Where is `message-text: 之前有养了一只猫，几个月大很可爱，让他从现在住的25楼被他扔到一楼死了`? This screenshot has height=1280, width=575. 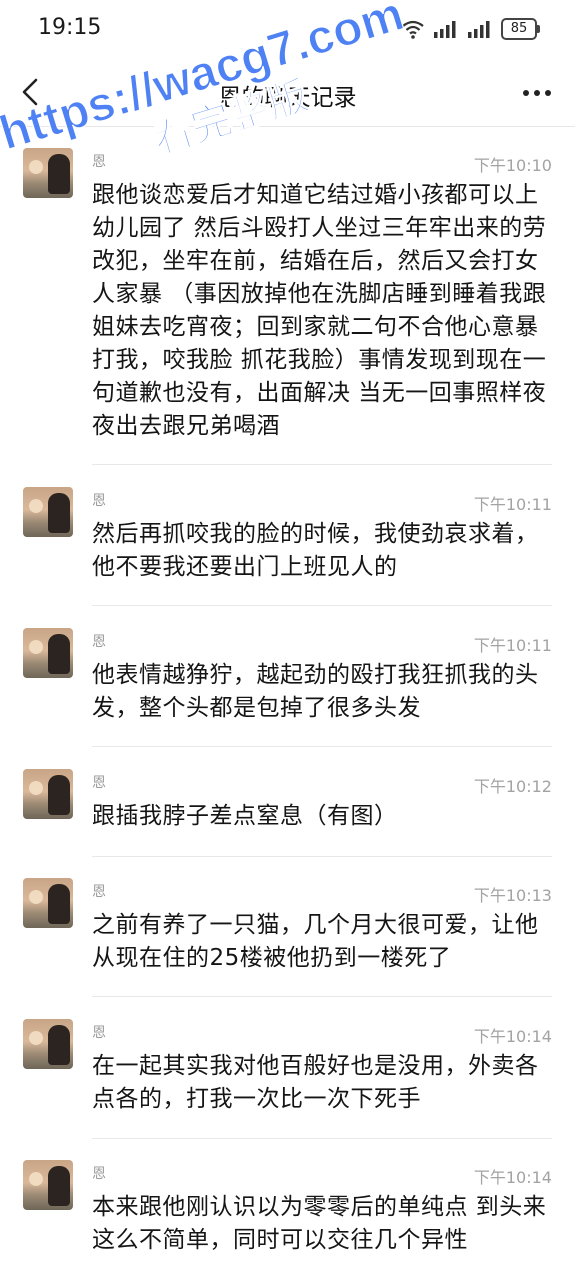
message-text: 之前有养了一只猫，几个月大很可爱，让他从现在住的25楼被他扔到一楼死了 is located at coordinates (315, 941).